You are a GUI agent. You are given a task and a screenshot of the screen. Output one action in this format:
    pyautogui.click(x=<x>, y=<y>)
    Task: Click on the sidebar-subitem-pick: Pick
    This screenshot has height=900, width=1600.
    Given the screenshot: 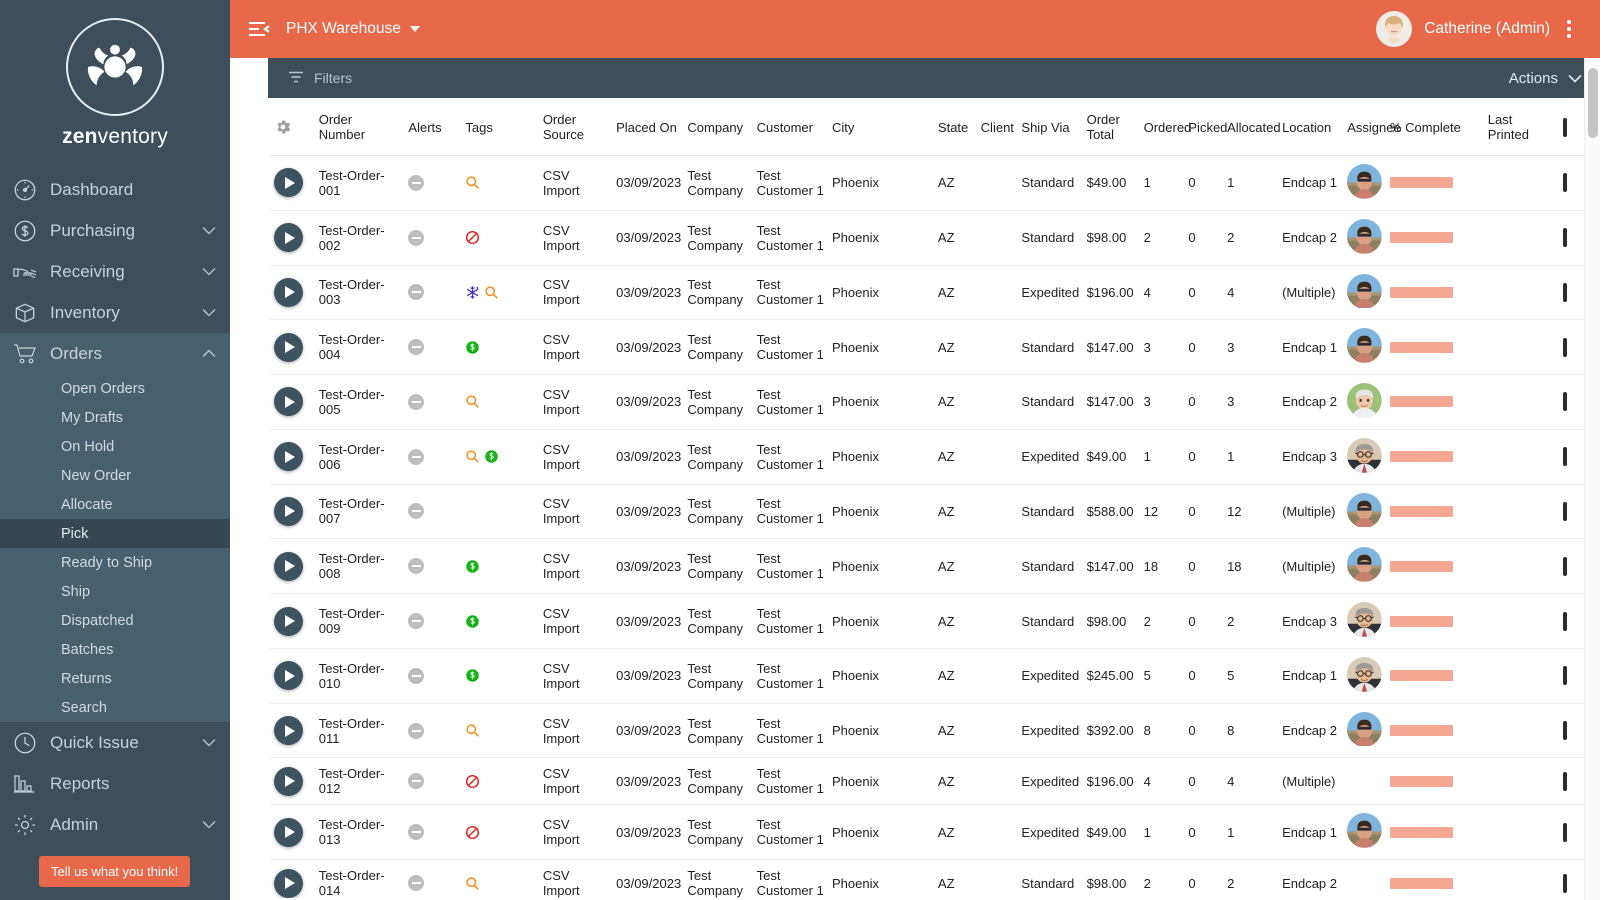 What is the action you would take?
    pyautogui.click(x=115, y=533)
    